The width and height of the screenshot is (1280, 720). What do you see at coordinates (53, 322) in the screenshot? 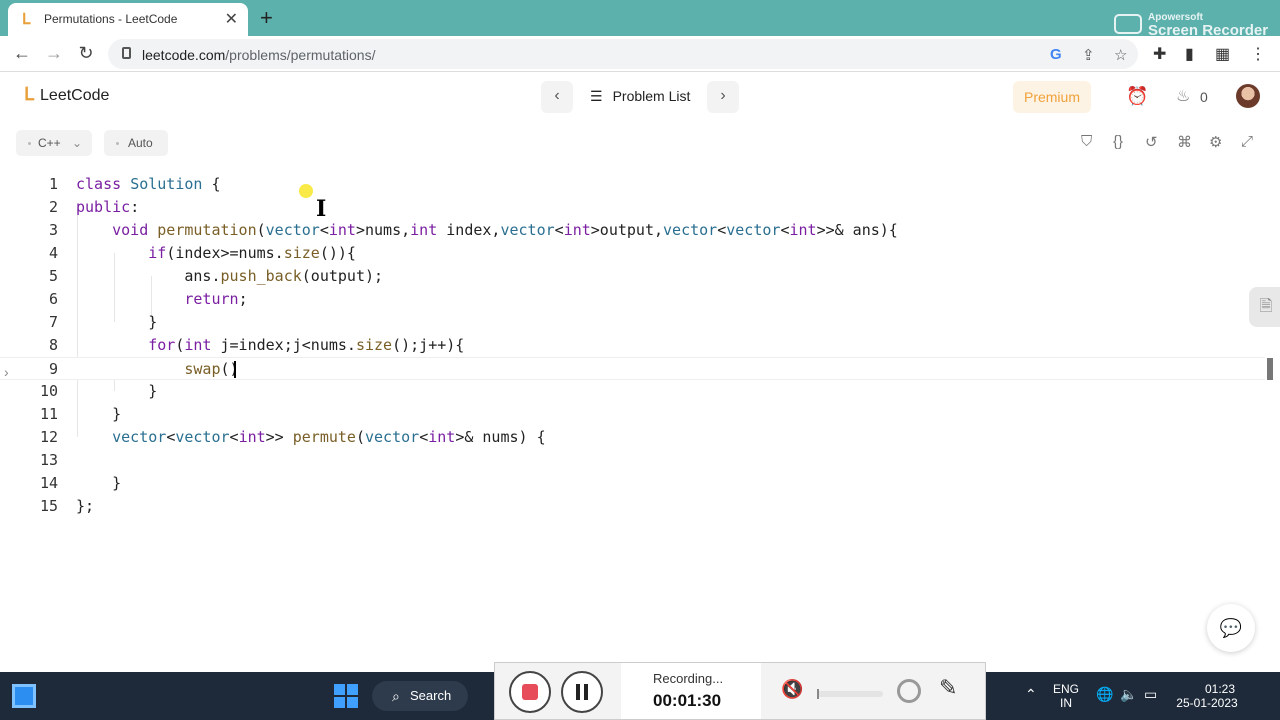
I see `line-number: 7` at bounding box center [53, 322].